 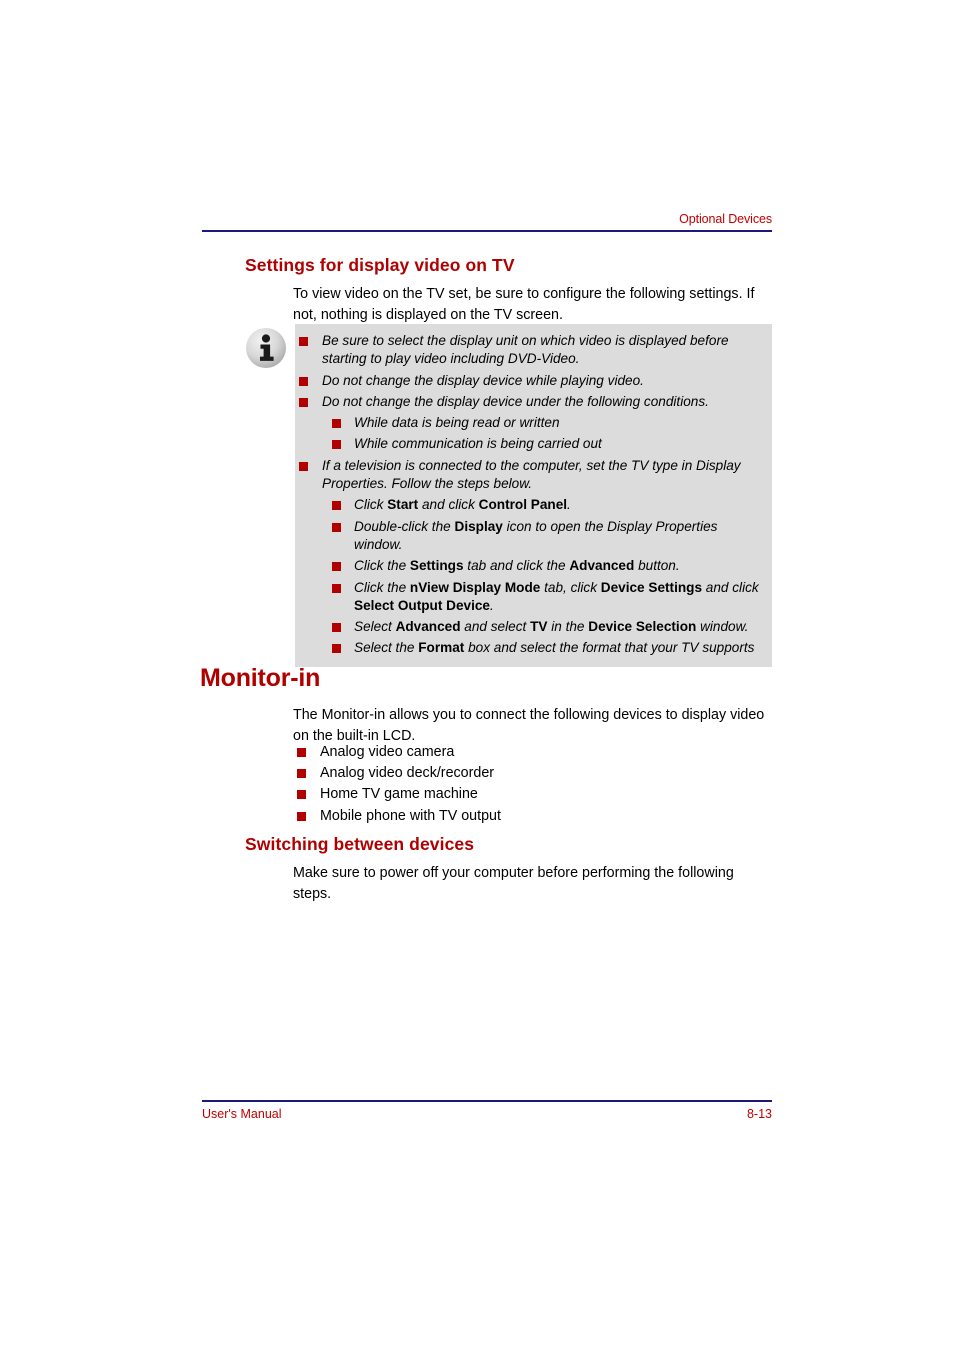 I want to click on heading-monitor-in: Monitor-in, so click(x=260, y=678).